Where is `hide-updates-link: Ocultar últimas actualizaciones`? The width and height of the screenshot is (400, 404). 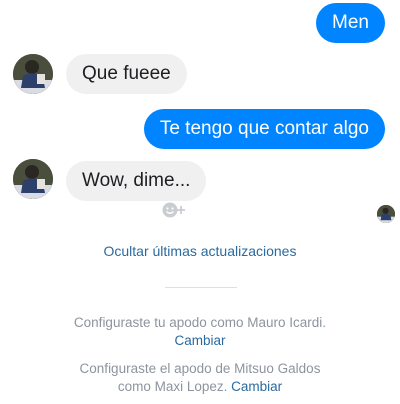
hide-updates-link: Ocultar últimas actualizaciones is located at coordinates (200, 251).